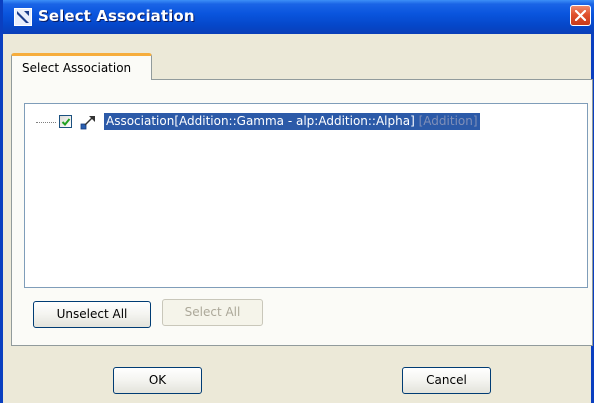 The height and width of the screenshot is (403, 594). I want to click on tab-label: Select Association, so click(77, 68).